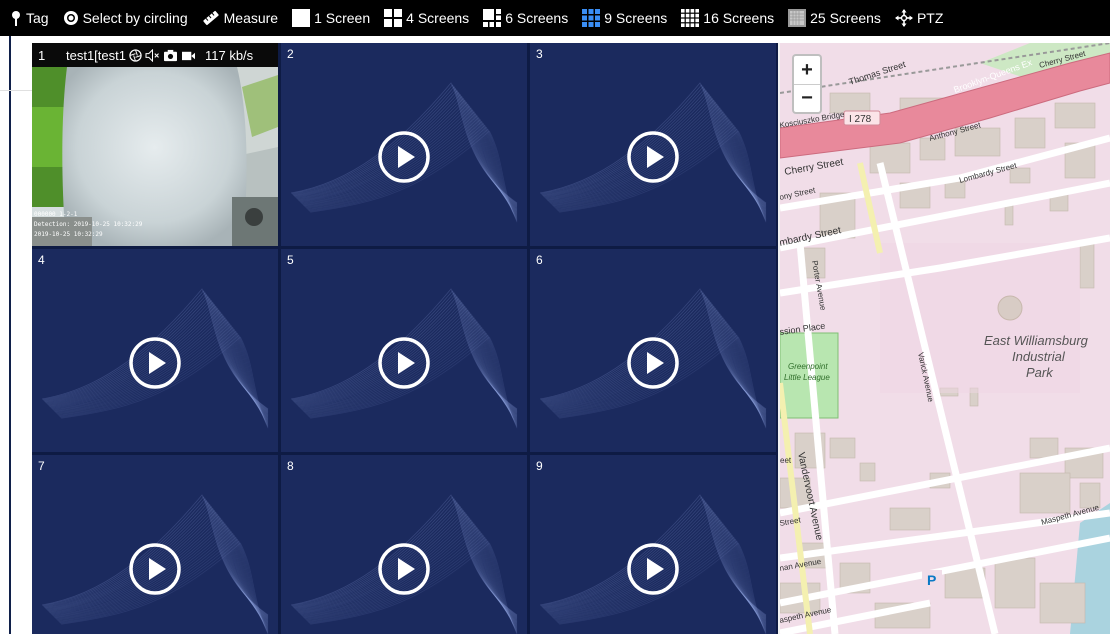  I want to click on layout-6-label: 6 Screens, so click(537, 18).